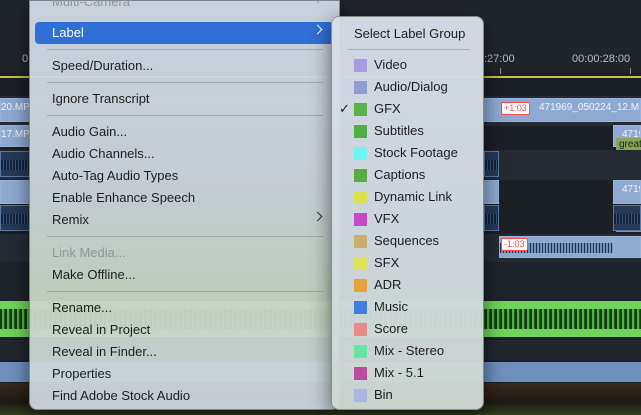 The height and width of the screenshot is (415, 641). Describe the element at coordinates (391, 306) in the screenshot. I see `label-item-text: Music` at that location.